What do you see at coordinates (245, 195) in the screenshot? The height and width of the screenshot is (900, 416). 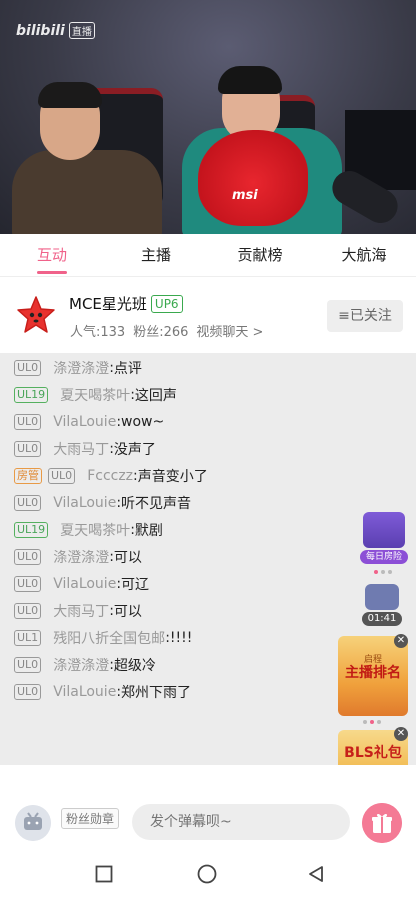 I see `msi-logo: msi` at bounding box center [245, 195].